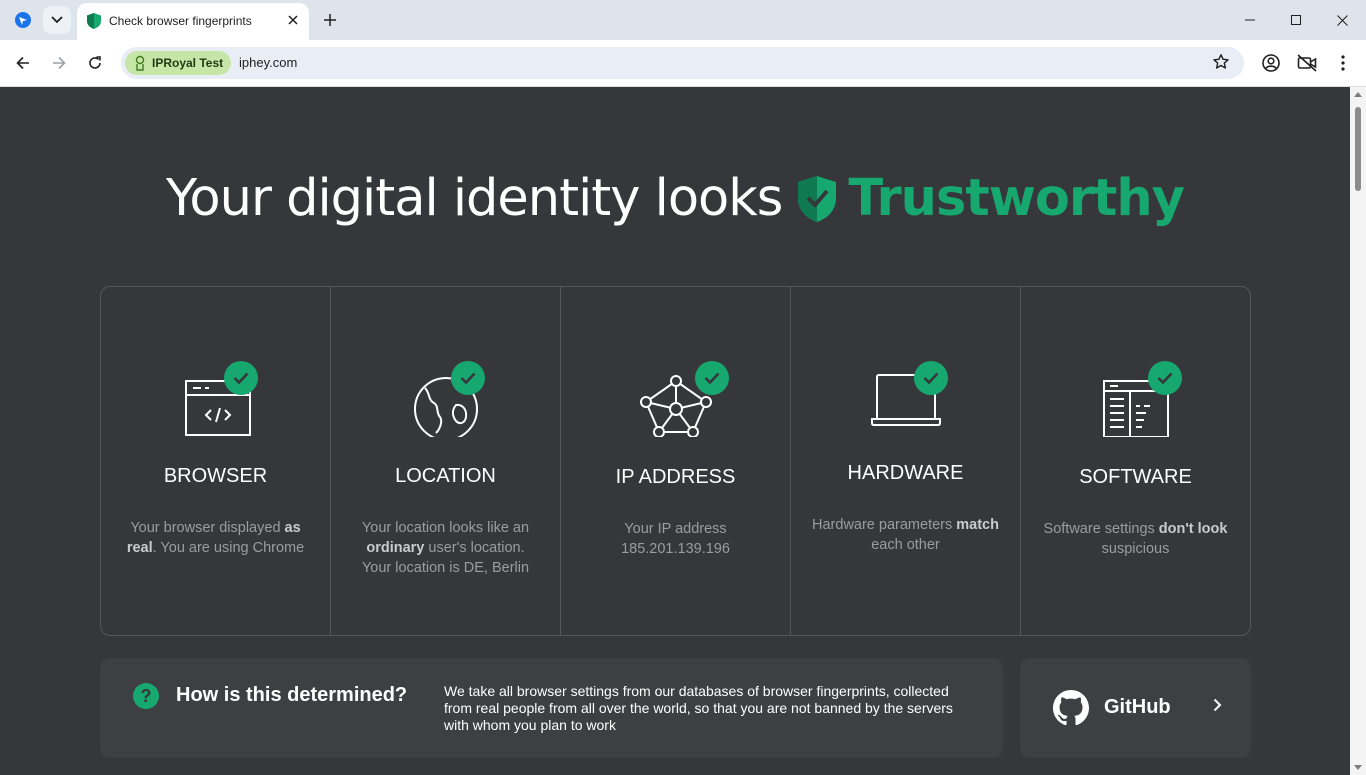  What do you see at coordinates (293, 20) in the screenshot?
I see `close-tab-icon` at bounding box center [293, 20].